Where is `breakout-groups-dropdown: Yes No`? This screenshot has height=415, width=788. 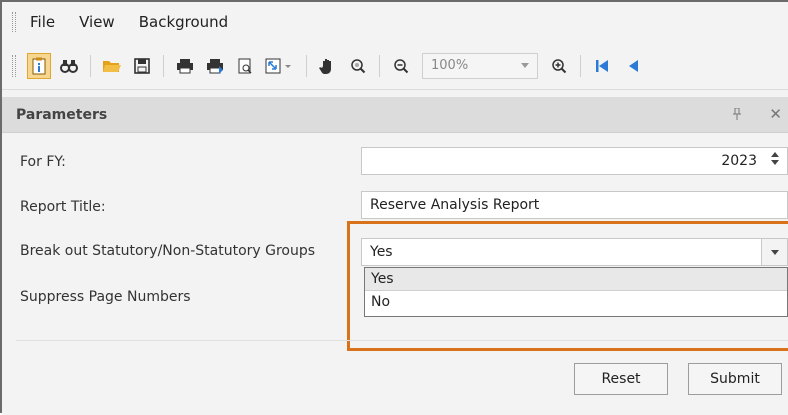
breakout-groups-dropdown: Yes No is located at coordinates (576, 292).